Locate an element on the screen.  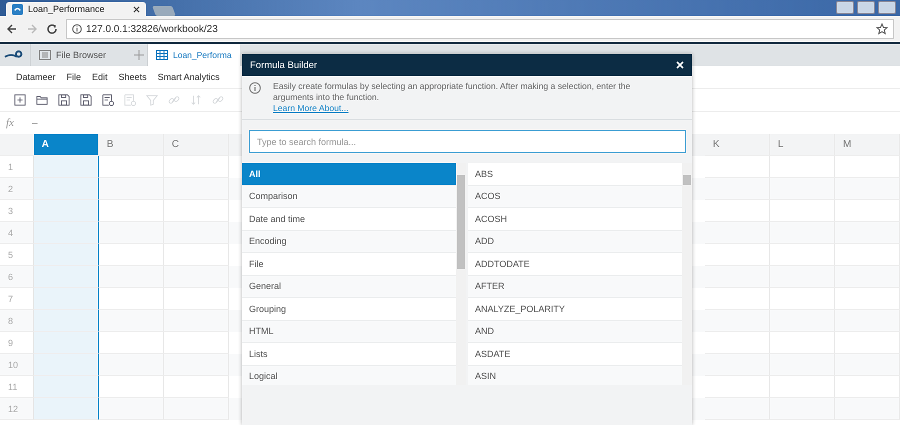
folder-icon is located at coordinates (42, 100).